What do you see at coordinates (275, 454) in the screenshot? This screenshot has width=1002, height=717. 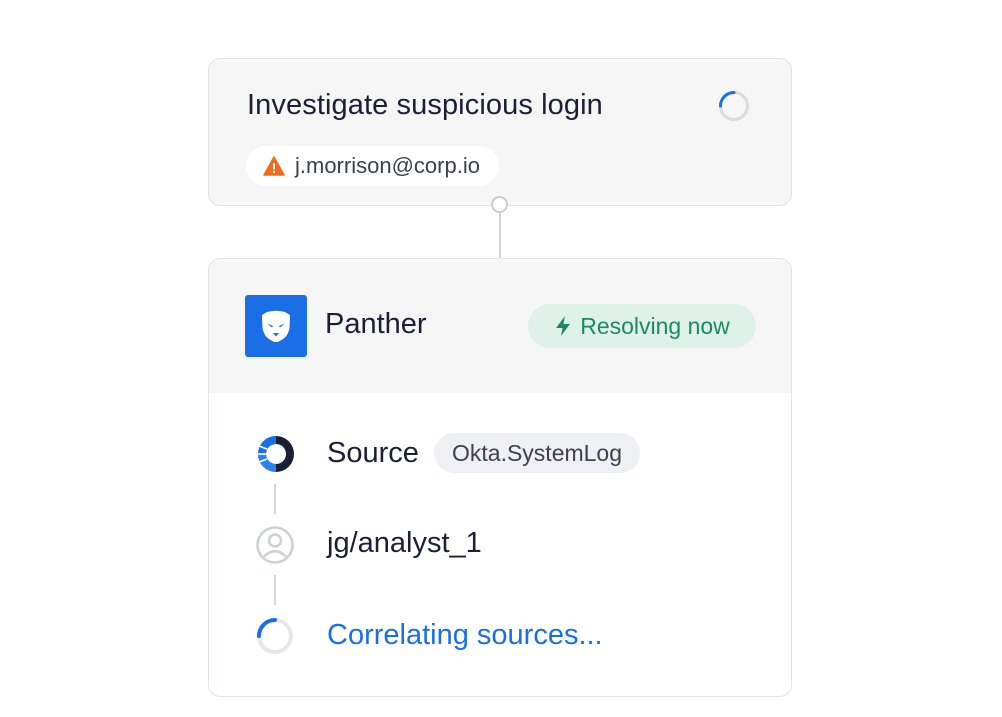 I see `okta-icon` at bounding box center [275, 454].